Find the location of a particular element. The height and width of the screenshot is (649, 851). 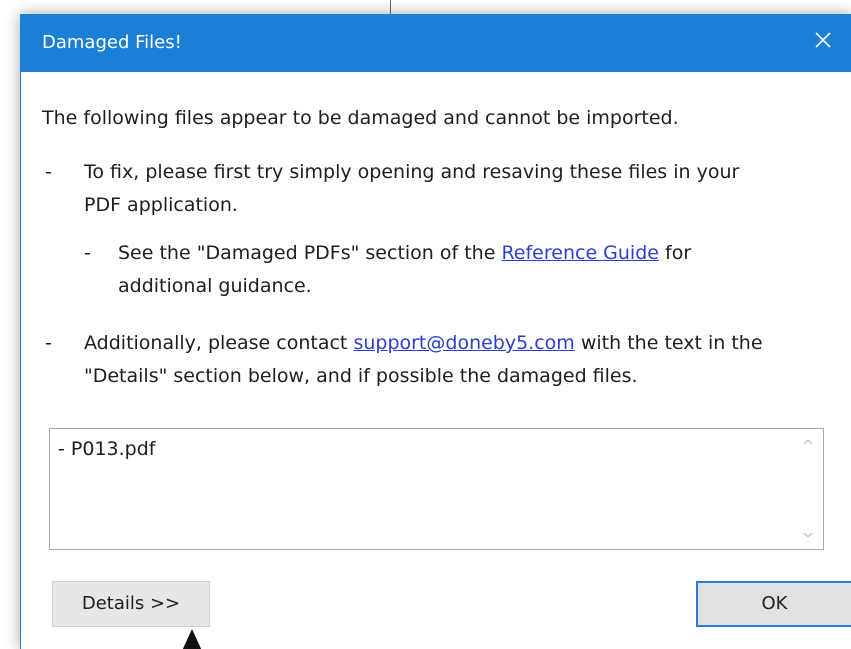

bullet2-suffix: with the text in the is located at coordinates (668, 343).